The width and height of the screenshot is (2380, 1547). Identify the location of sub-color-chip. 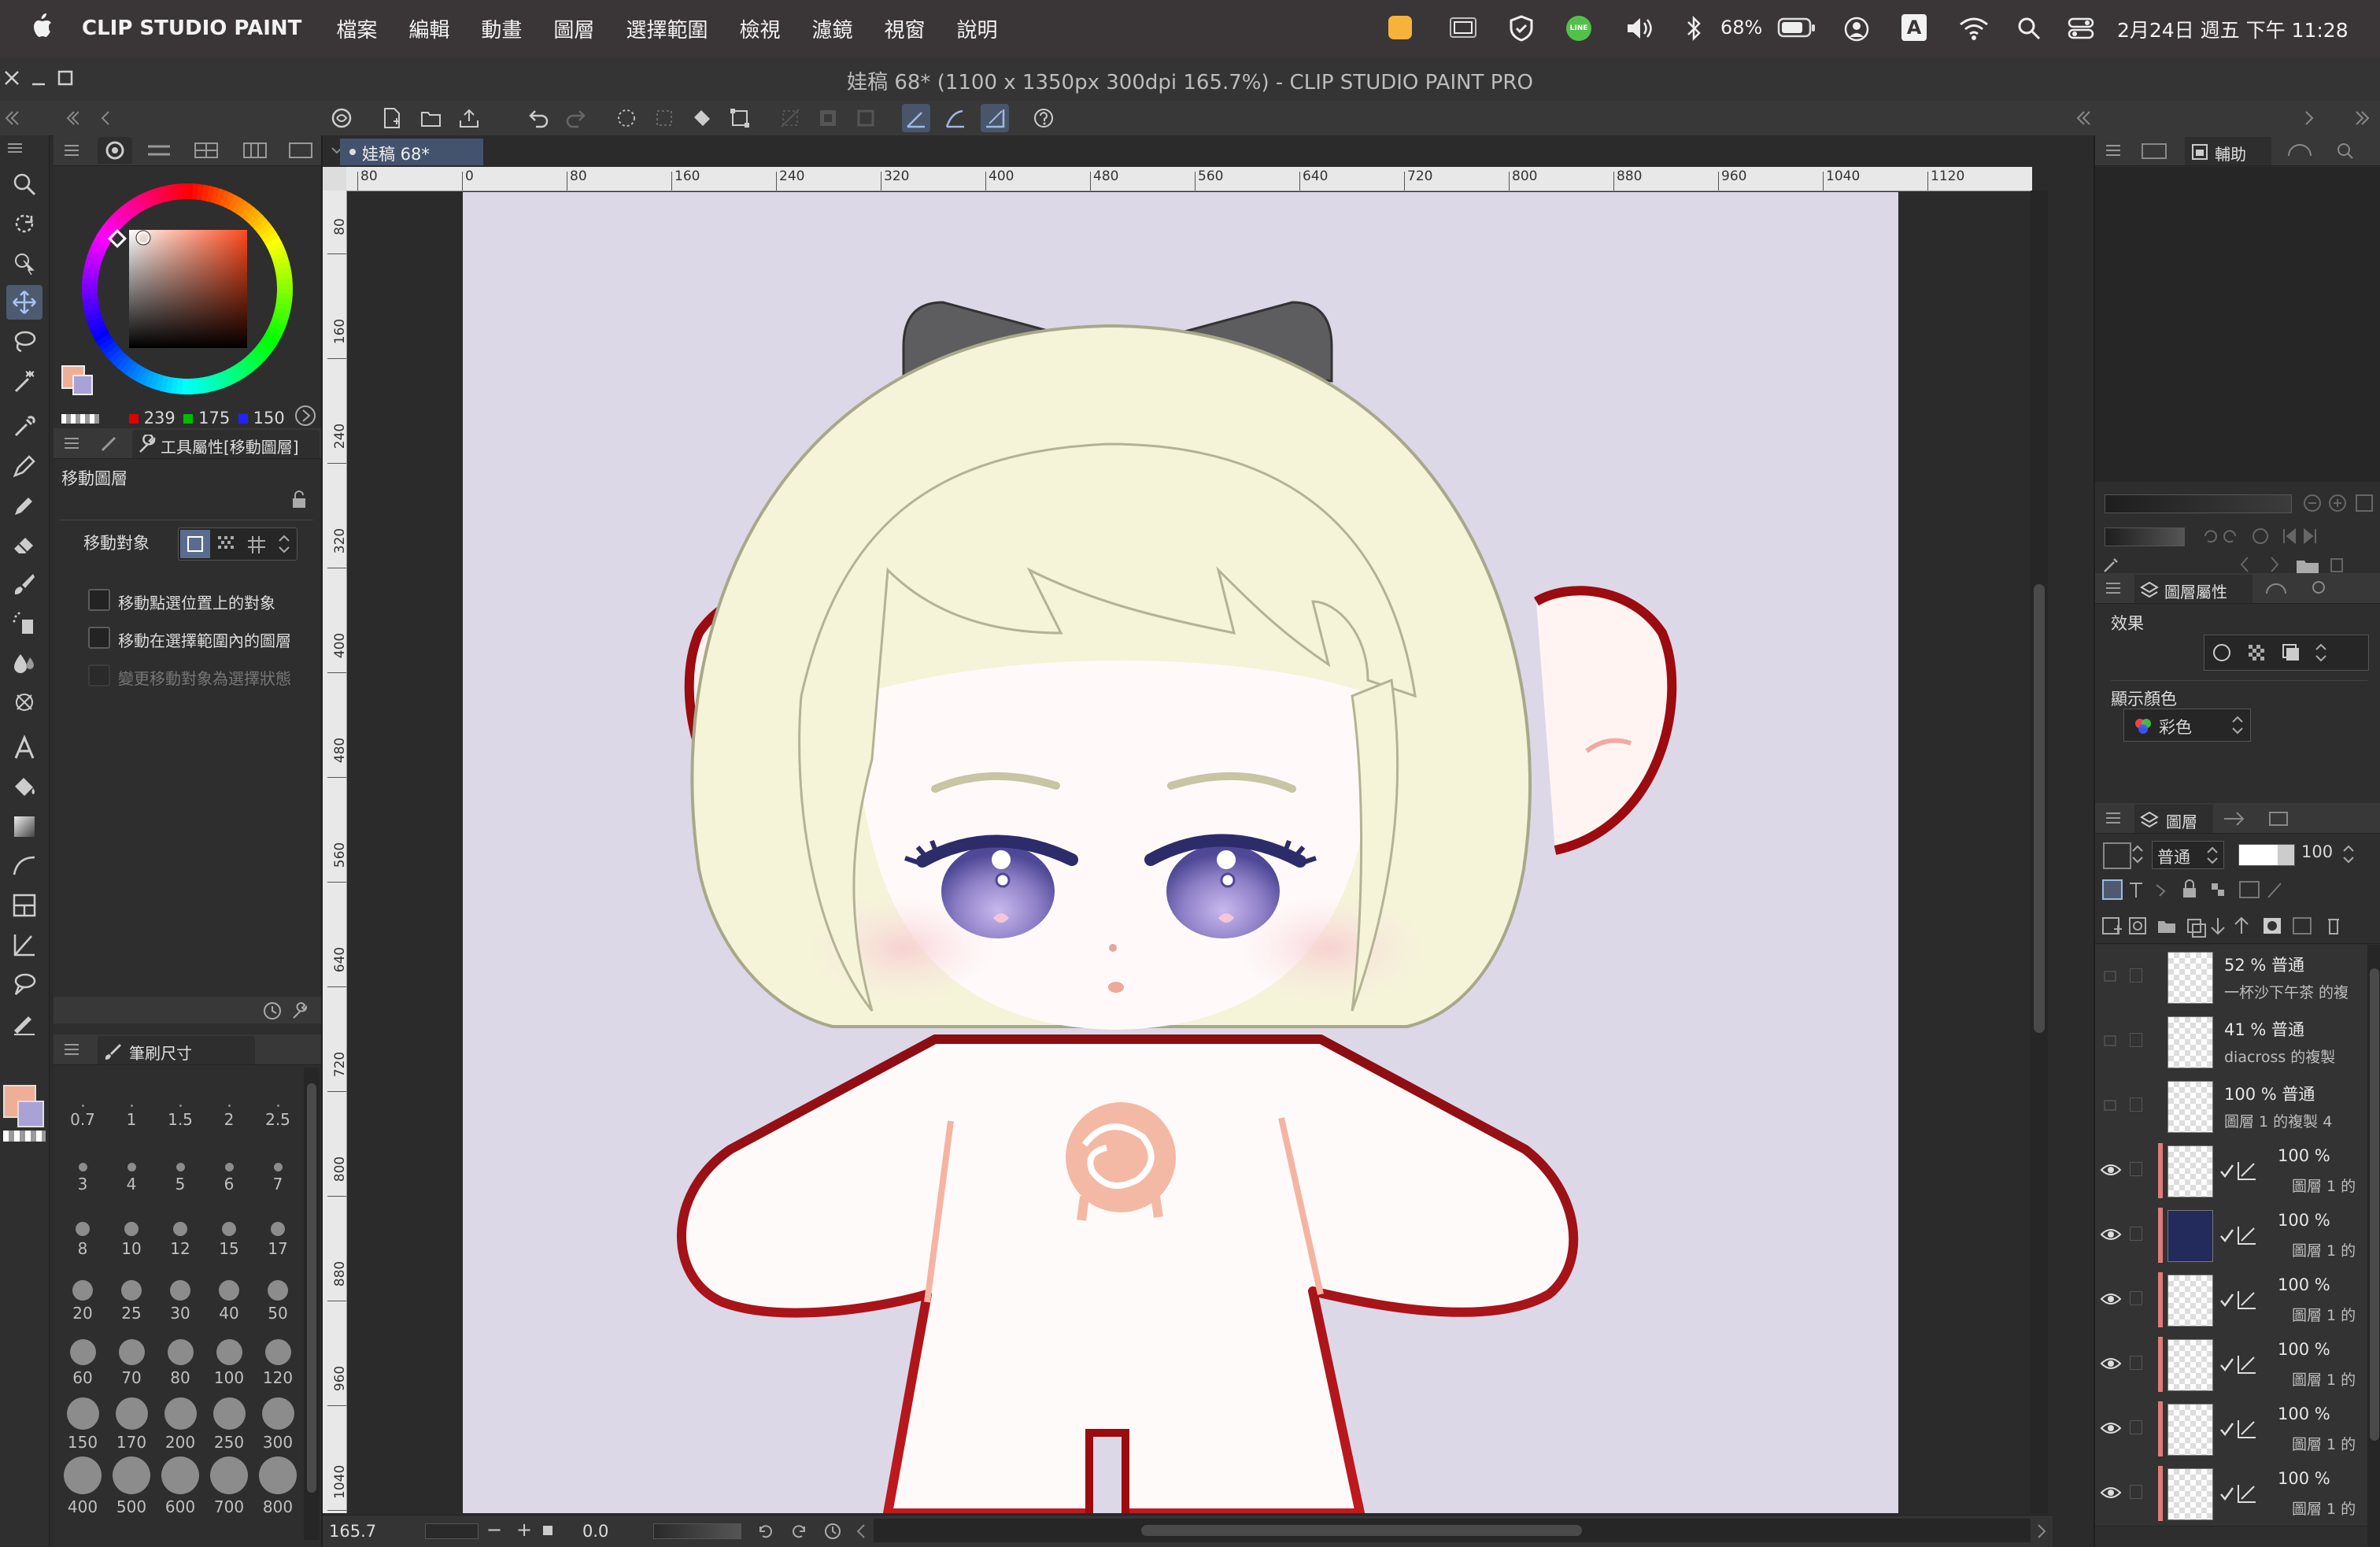
(82, 385).